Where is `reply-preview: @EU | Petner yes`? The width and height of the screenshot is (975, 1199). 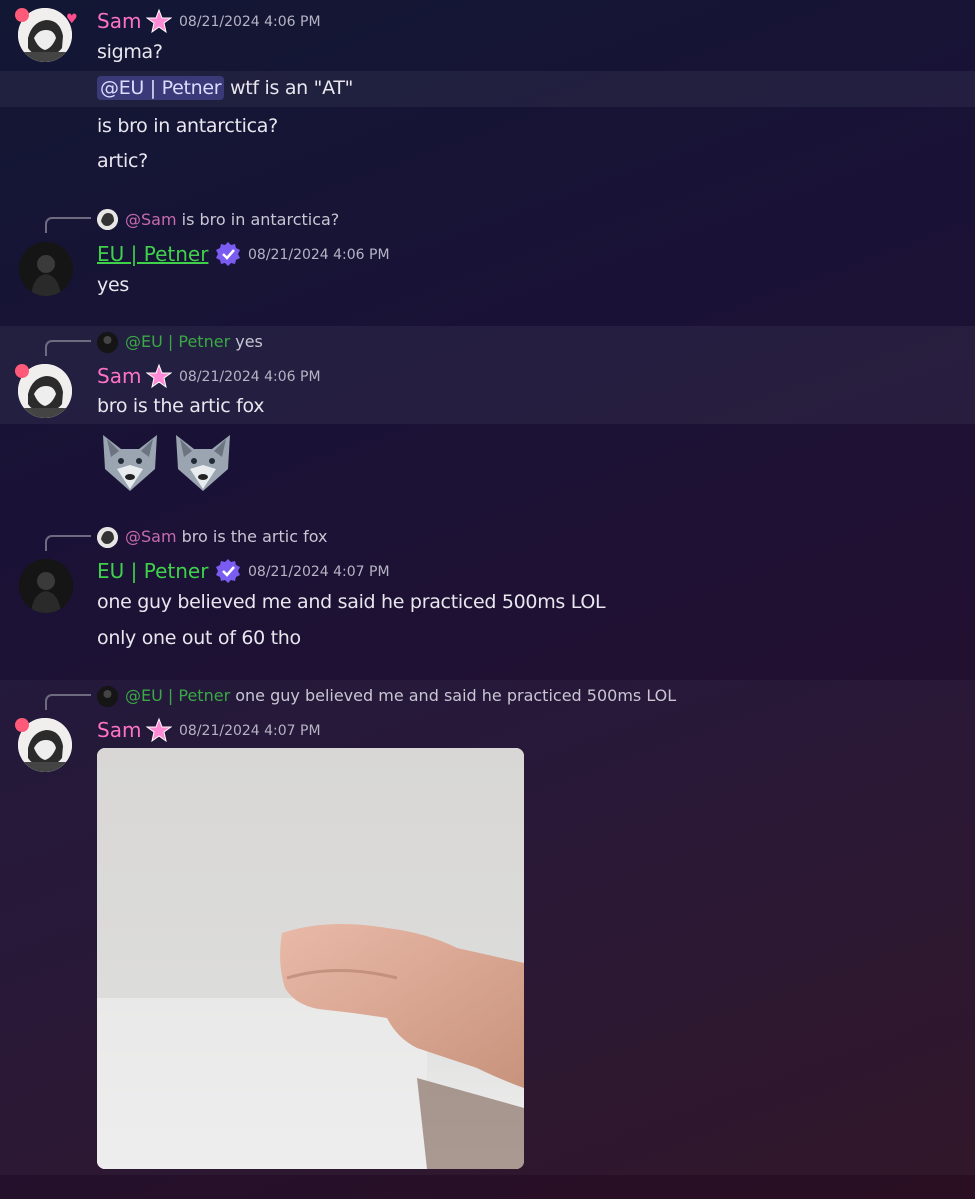 reply-preview: @EU | Petner yes is located at coordinates (194, 341).